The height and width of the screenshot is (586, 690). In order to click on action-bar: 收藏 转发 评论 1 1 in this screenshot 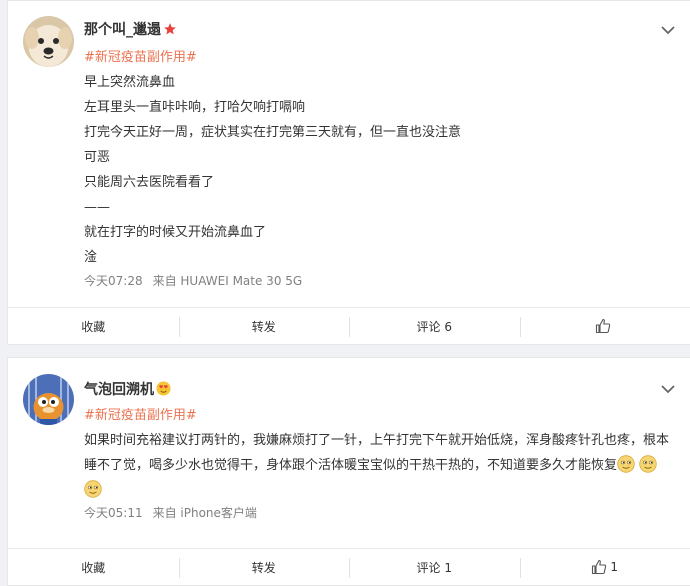, I will do `click(349, 566)`.